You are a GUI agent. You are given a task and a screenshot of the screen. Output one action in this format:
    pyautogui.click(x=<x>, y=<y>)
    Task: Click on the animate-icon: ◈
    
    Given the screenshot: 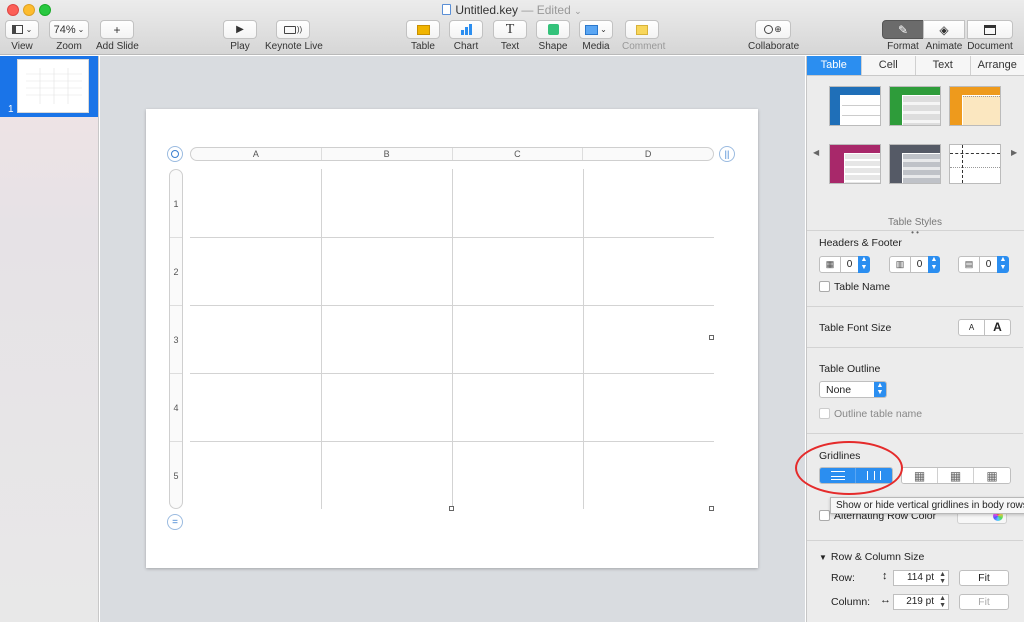 What is the action you would take?
    pyautogui.click(x=944, y=29)
    